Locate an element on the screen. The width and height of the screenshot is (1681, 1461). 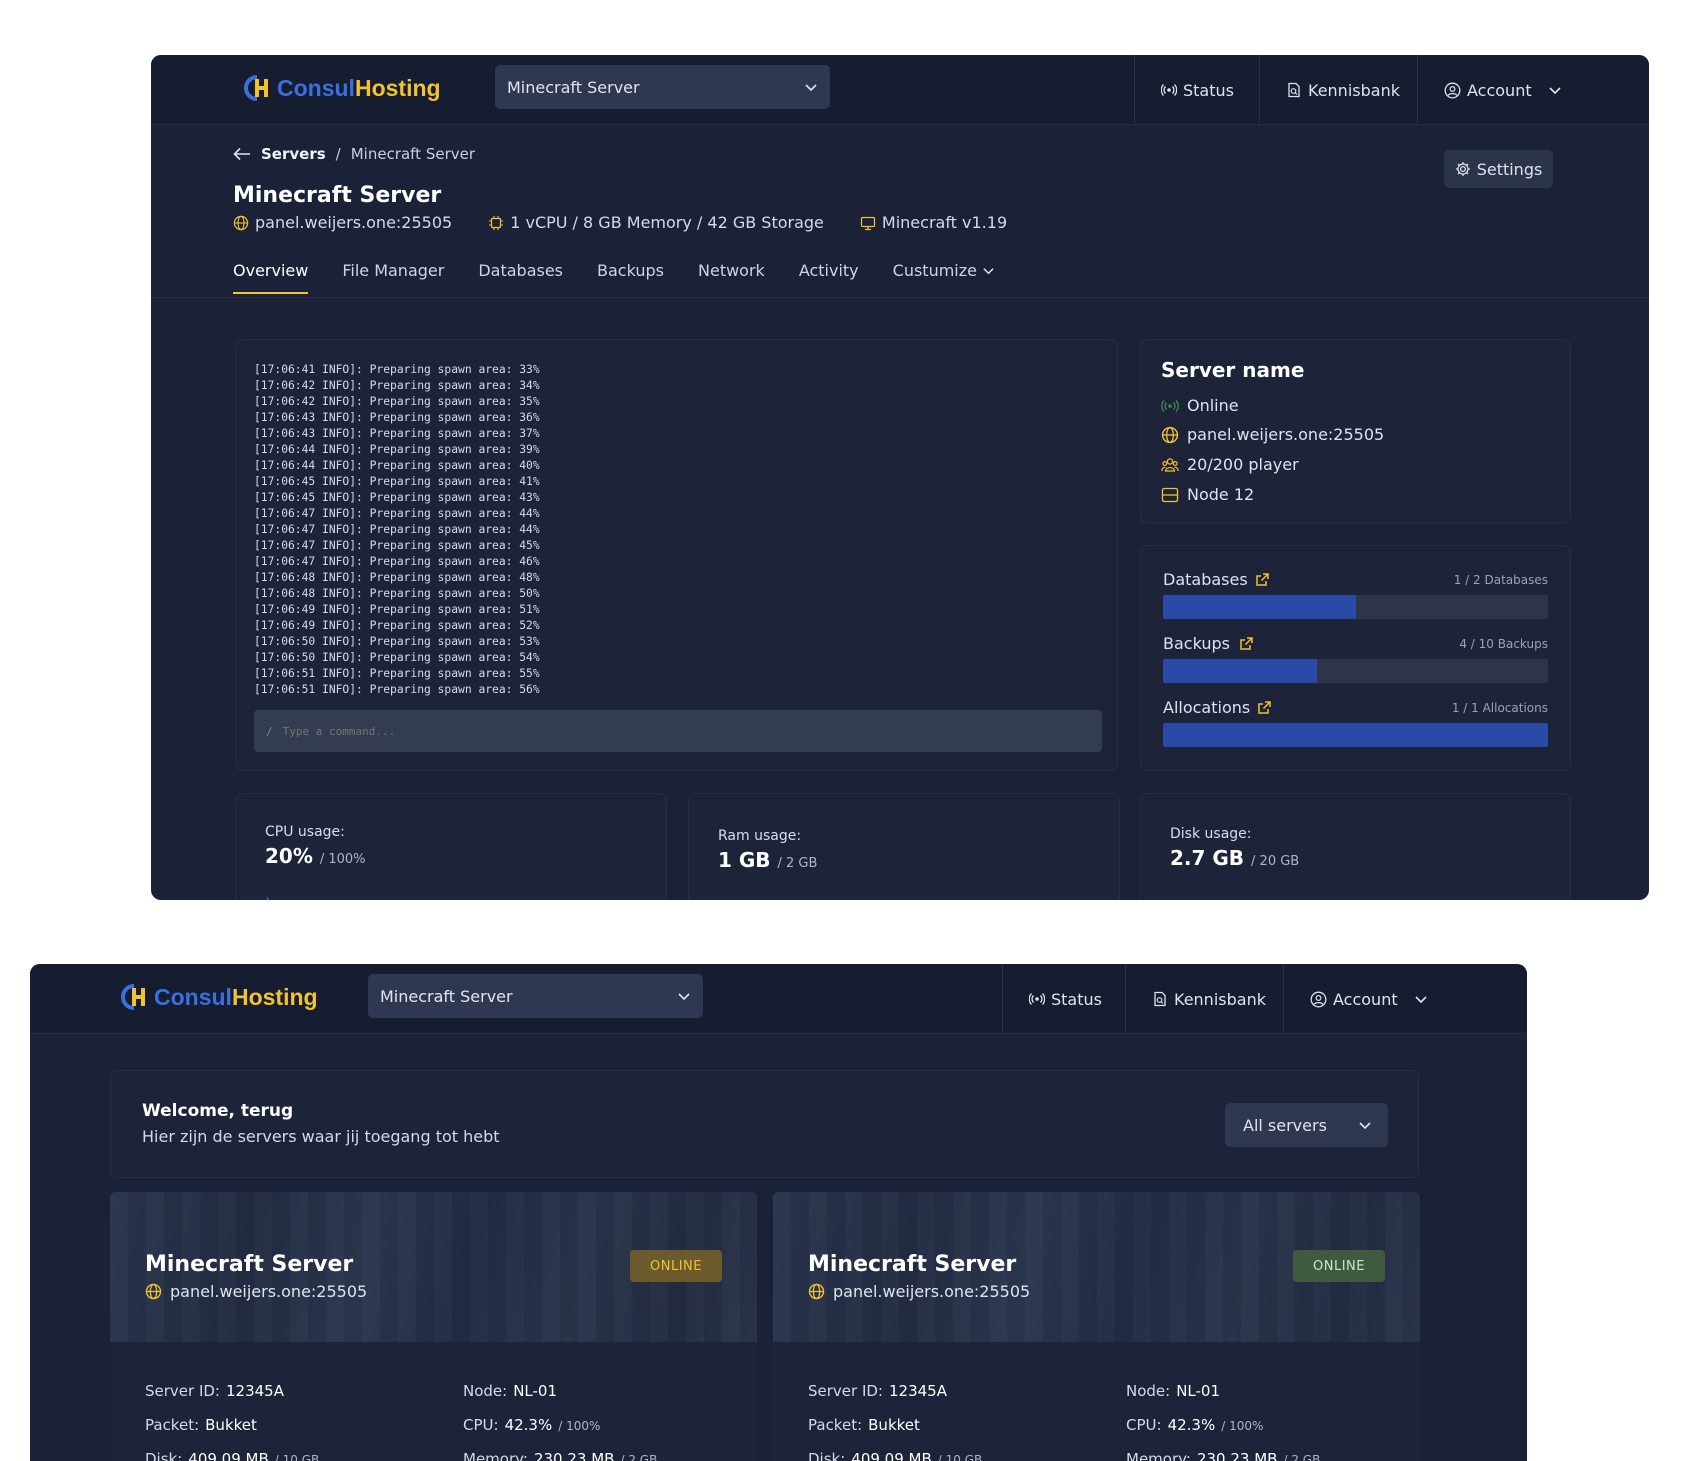
breadcrumb: Servers / Minecraft Server is located at coordinates (354, 154).